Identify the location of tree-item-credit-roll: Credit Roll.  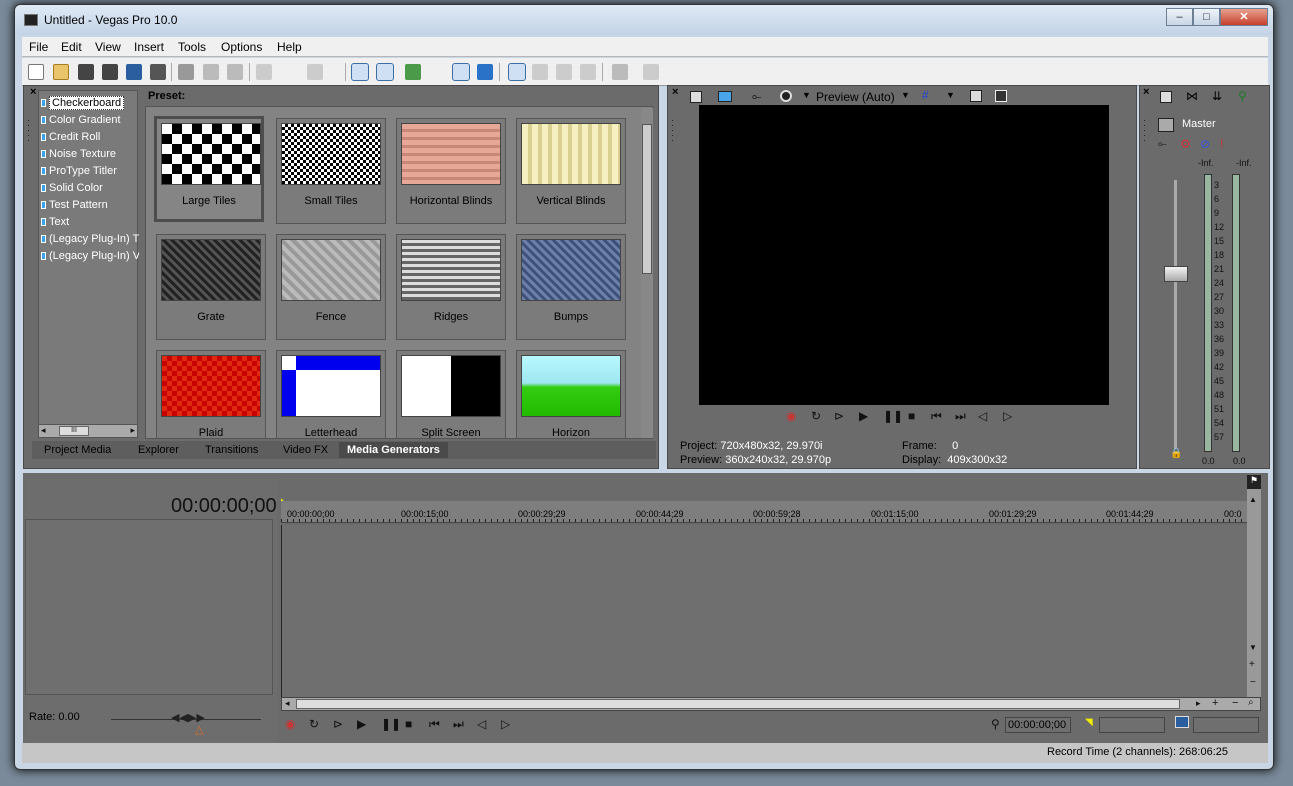
(90, 137).